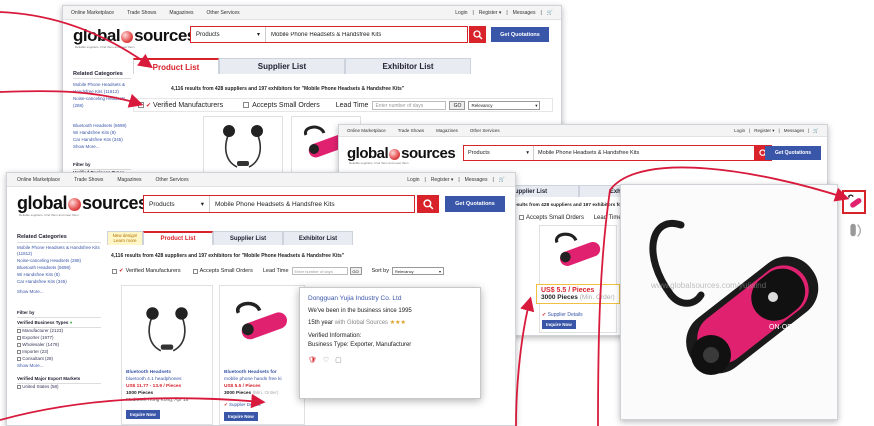 The height and width of the screenshot is (426, 874). I want to click on type-option: Importer (23), so click(59, 352).